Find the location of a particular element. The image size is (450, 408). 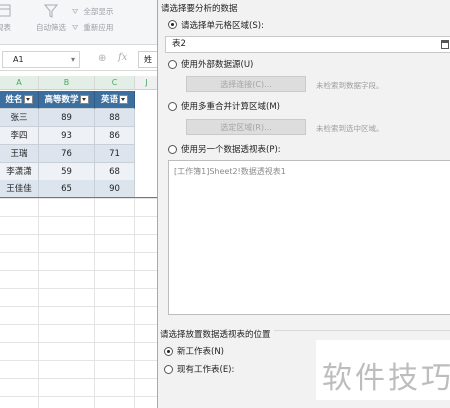

table-row: 王瑞 76 71 is located at coordinates (79, 154).